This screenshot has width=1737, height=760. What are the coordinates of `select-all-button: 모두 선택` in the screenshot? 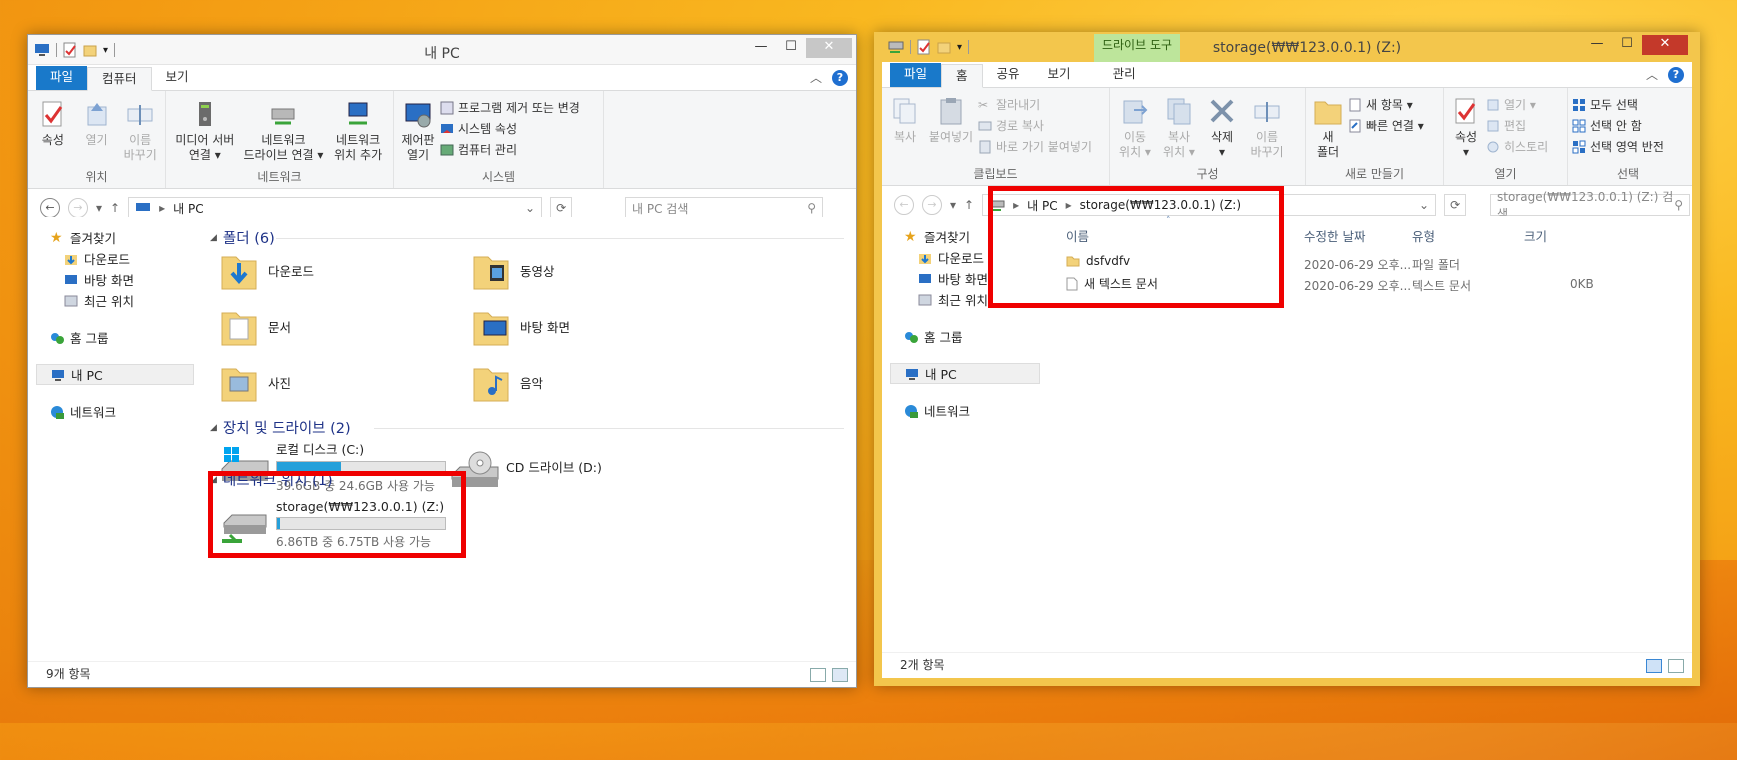 It's located at (1618, 104).